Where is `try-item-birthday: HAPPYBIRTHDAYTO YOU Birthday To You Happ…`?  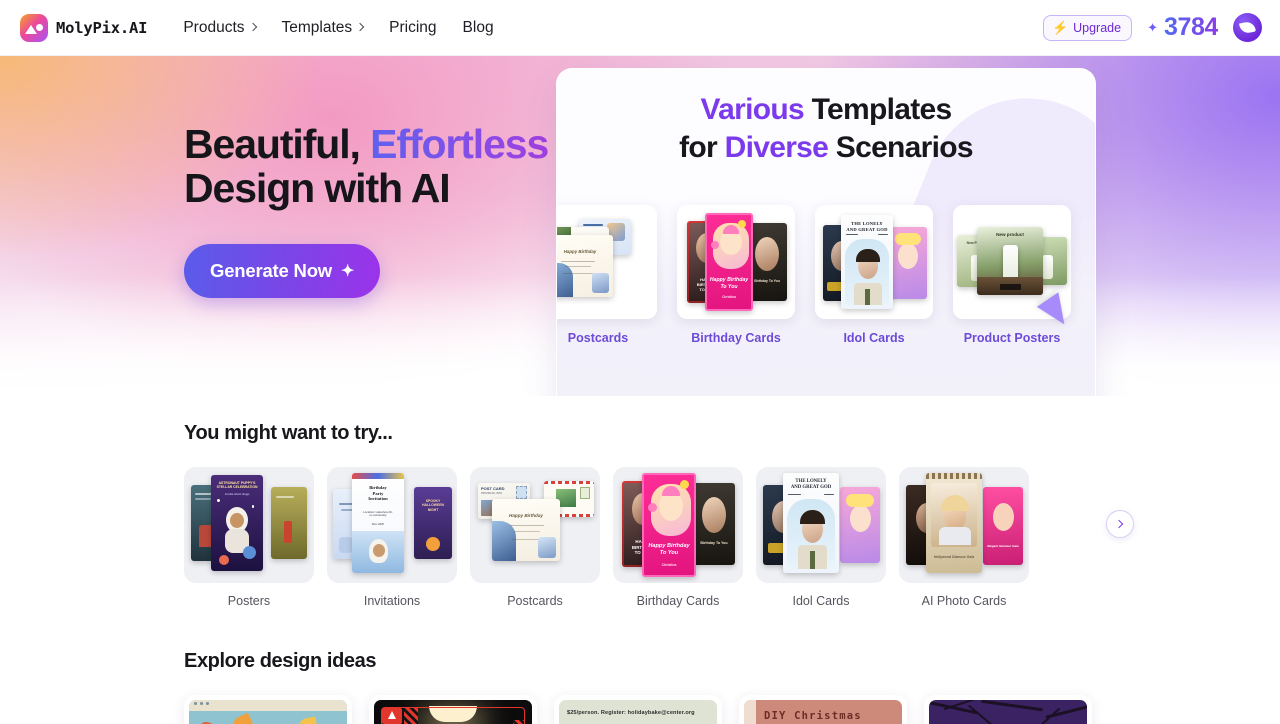 try-item-birthday: HAPPYBIRTHDAYTO YOU Birthday To You Happ… is located at coordinates (678, 537).